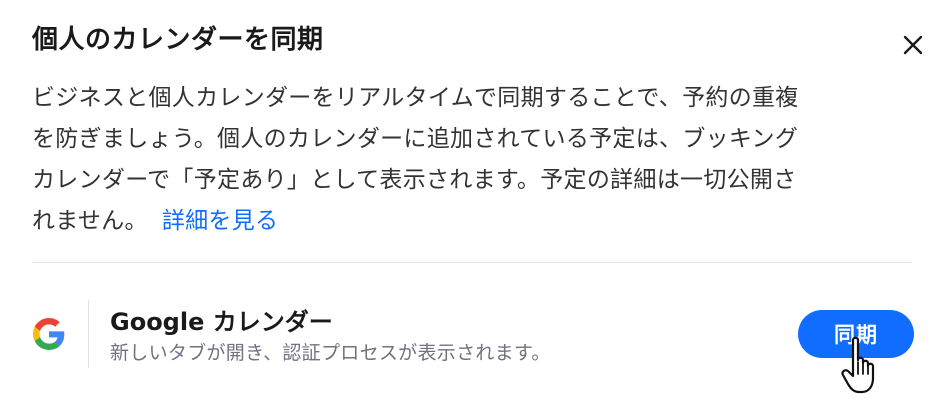 The height and width of the screenshot is (406, 944). Describe the element at coordinates (414, 180) in the screenshot. I see `description-line: カレンダーで「予定あり」として表示されます。予定の詳細は一切公開さ` at that location.